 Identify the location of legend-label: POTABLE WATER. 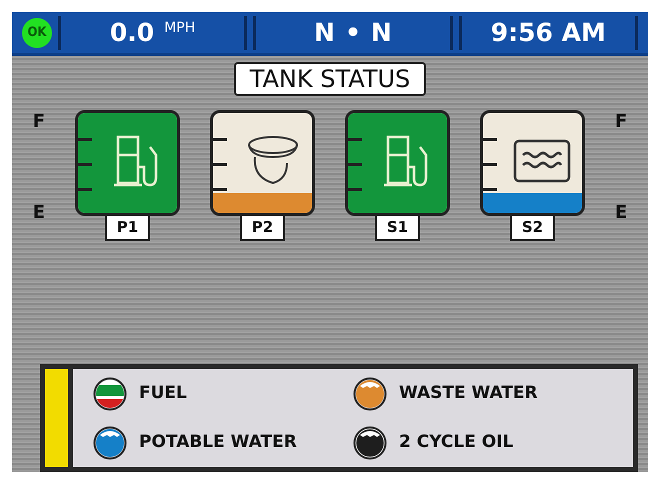
(218, 442).